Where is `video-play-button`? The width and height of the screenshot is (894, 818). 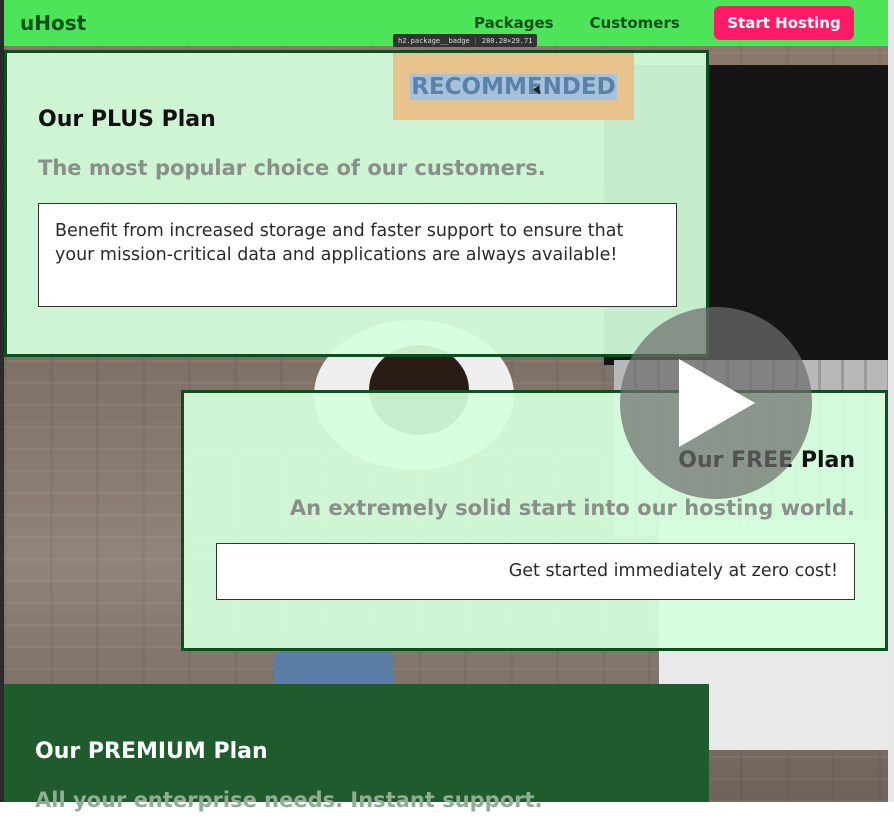
video-play-button is located at coordinates (716, 403).